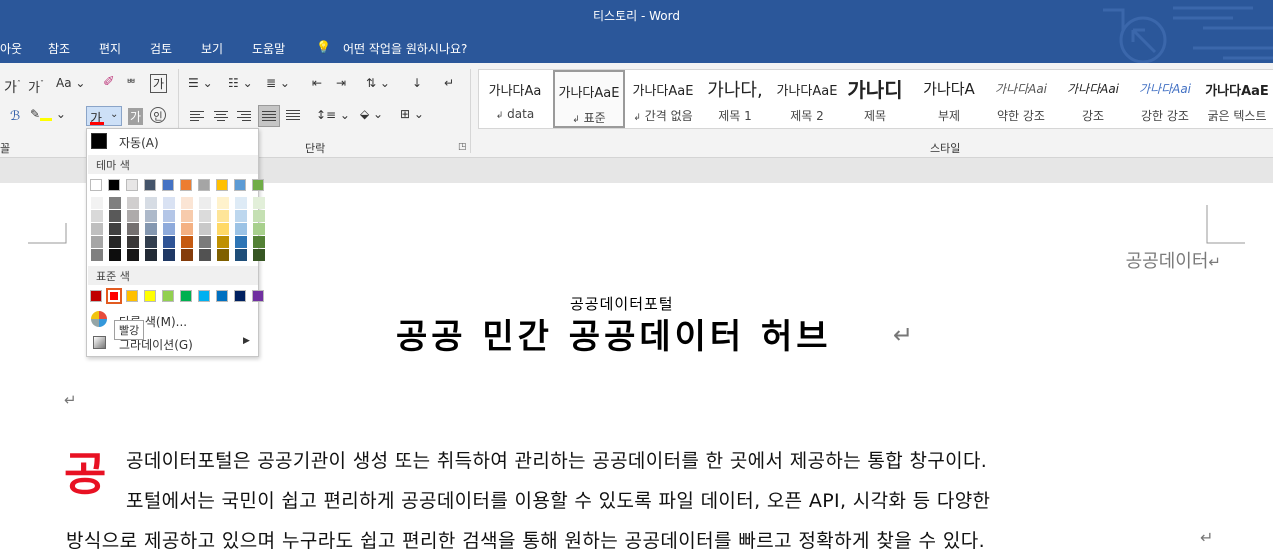  Describe the element at coordinates (161, 48) in the screenshot. I see `tab-review: 검토` at that location.